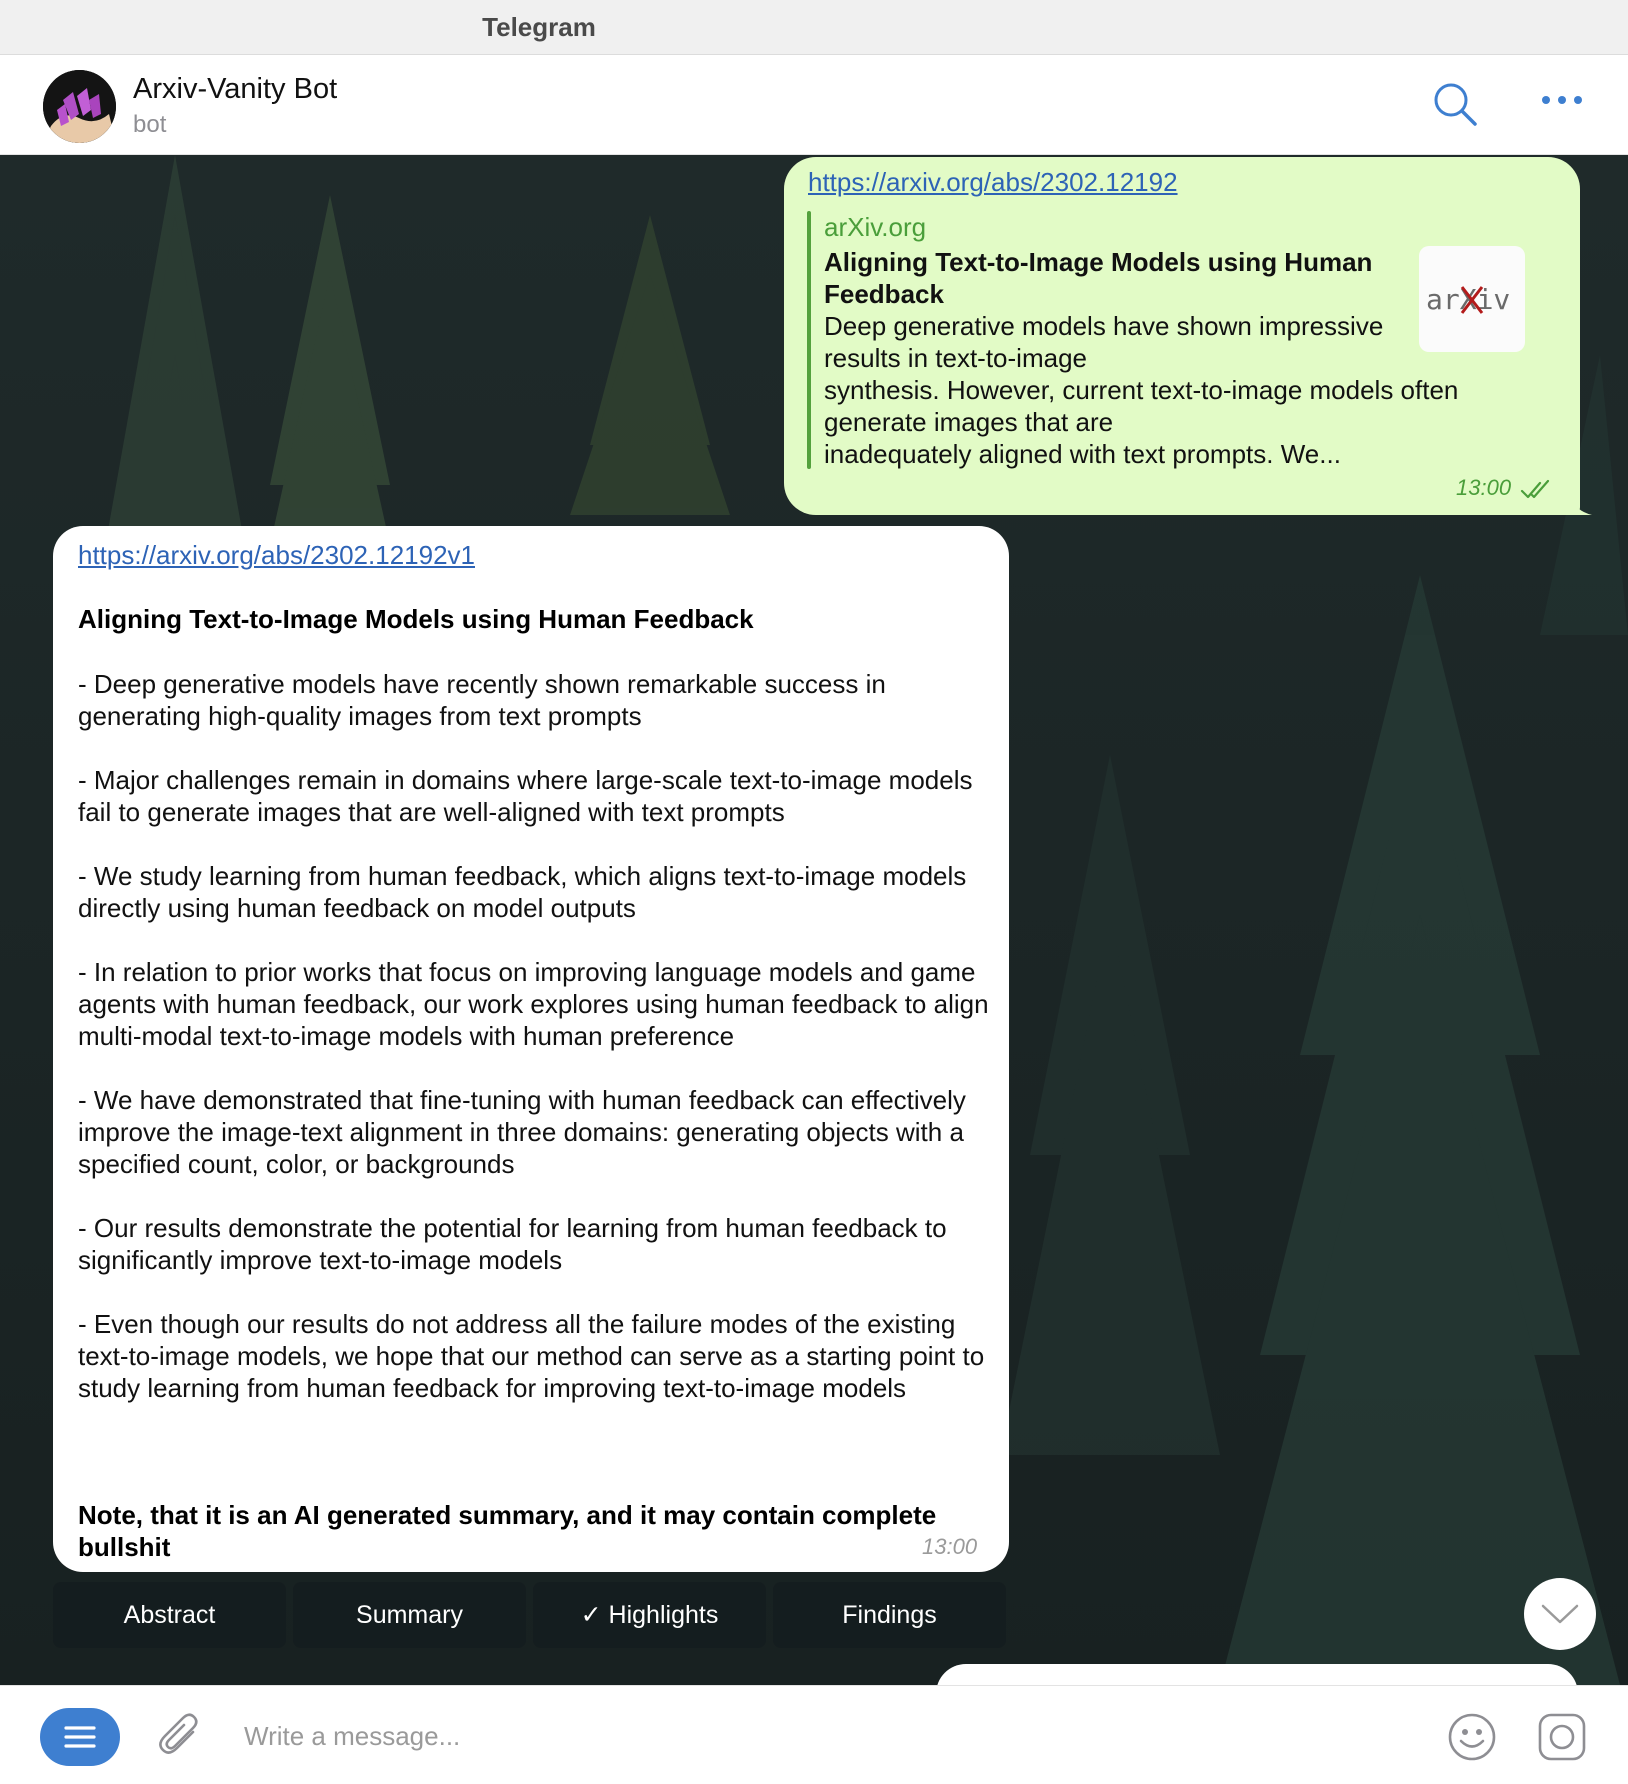 This screenshot has width=1628, height=1784. What do you see at coordinates (150, 124) in the screenshot?
I see `chat-subtitle: bot` at bounding box center [150, 124].